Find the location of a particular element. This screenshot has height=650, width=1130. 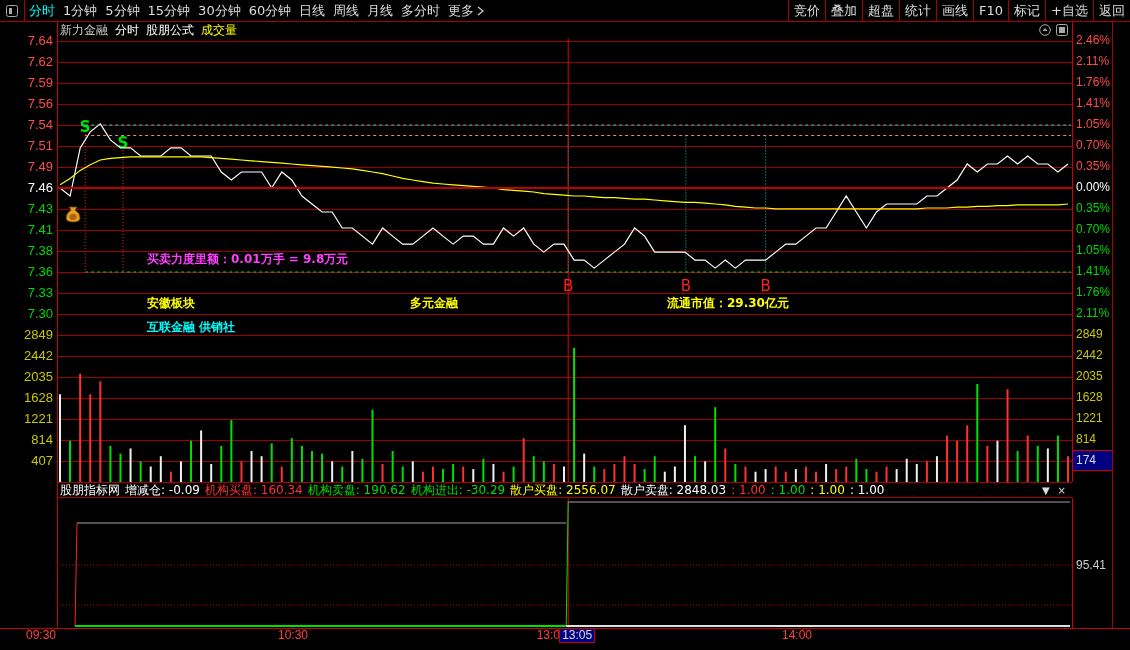

toolbar-button: 统计 is located at coordinates (918, 10).